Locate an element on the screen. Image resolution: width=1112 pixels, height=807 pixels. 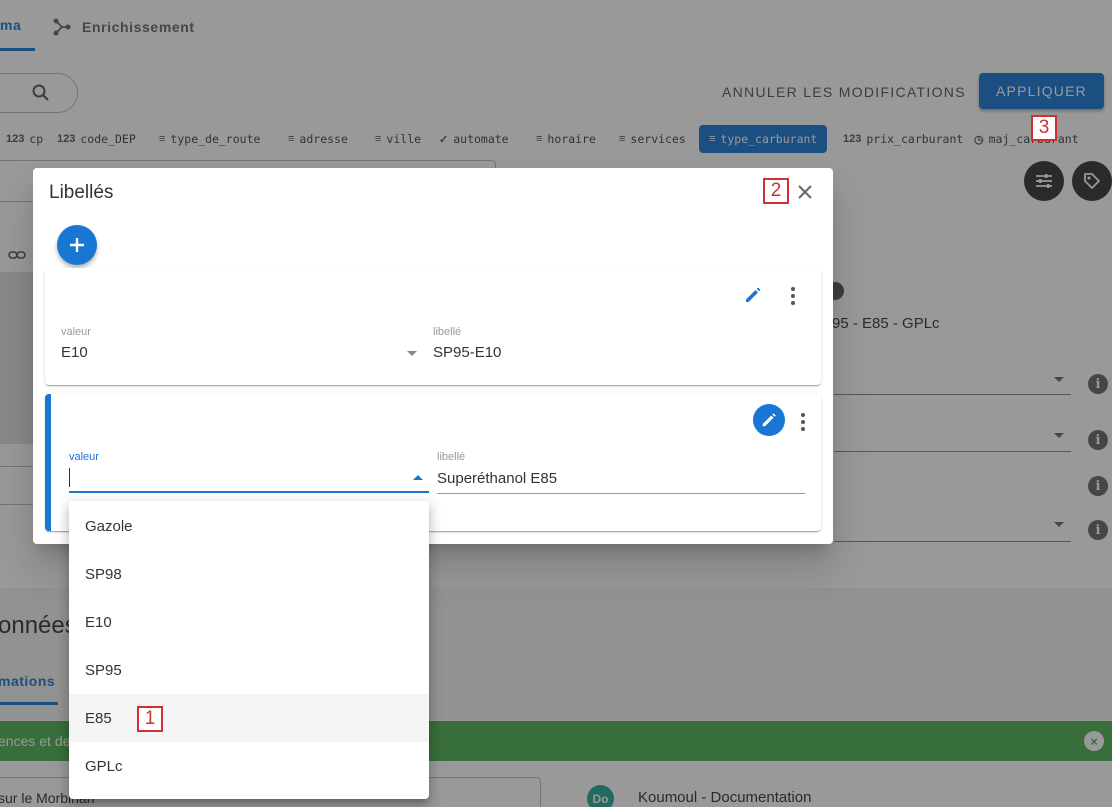
annotation-marker-2: 2 is located at coordinates (776, 191).